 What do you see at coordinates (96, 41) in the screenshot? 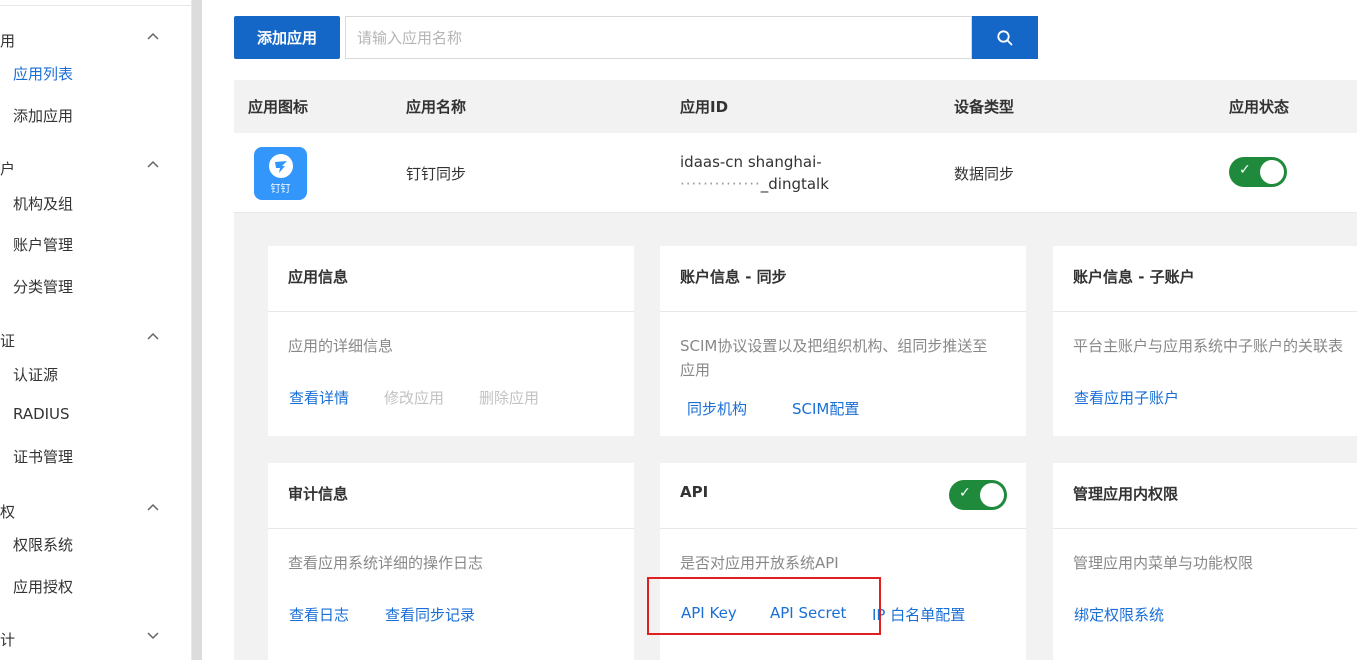
I see `sidebar-group-apps: 用` at bounding box center [96, 41].